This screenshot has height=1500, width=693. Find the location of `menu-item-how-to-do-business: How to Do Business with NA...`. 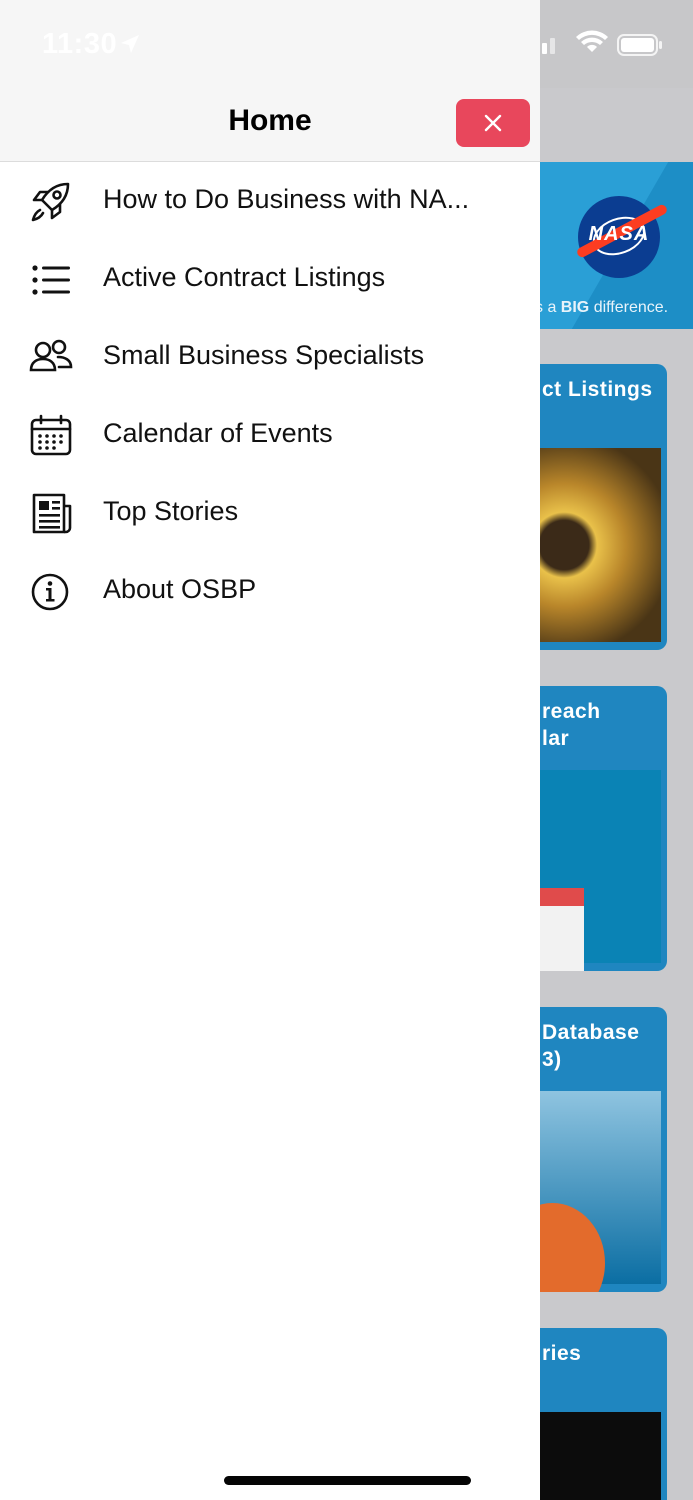

menu-item-how-to-do-business: How to Do Business with NA... is located at coordinates (270, 201).